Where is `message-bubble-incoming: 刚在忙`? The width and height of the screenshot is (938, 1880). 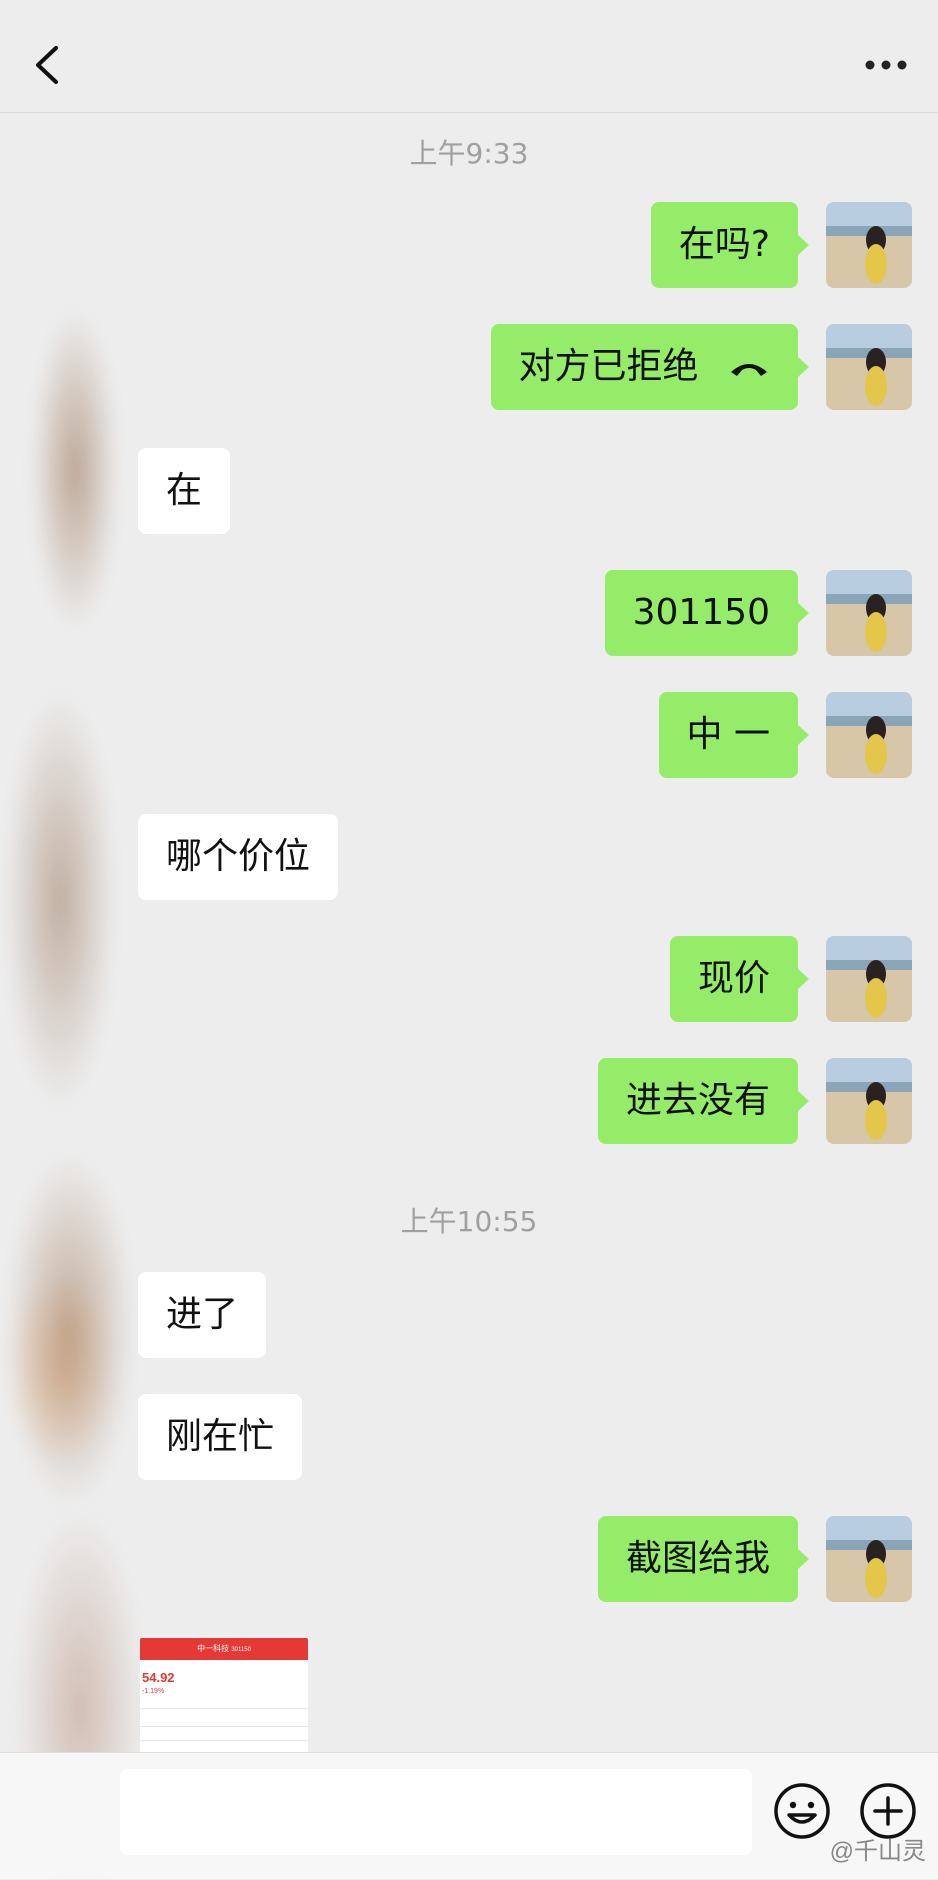
message-bubble-incoming: 刚在忙 is located at coordinates (220, 1437).